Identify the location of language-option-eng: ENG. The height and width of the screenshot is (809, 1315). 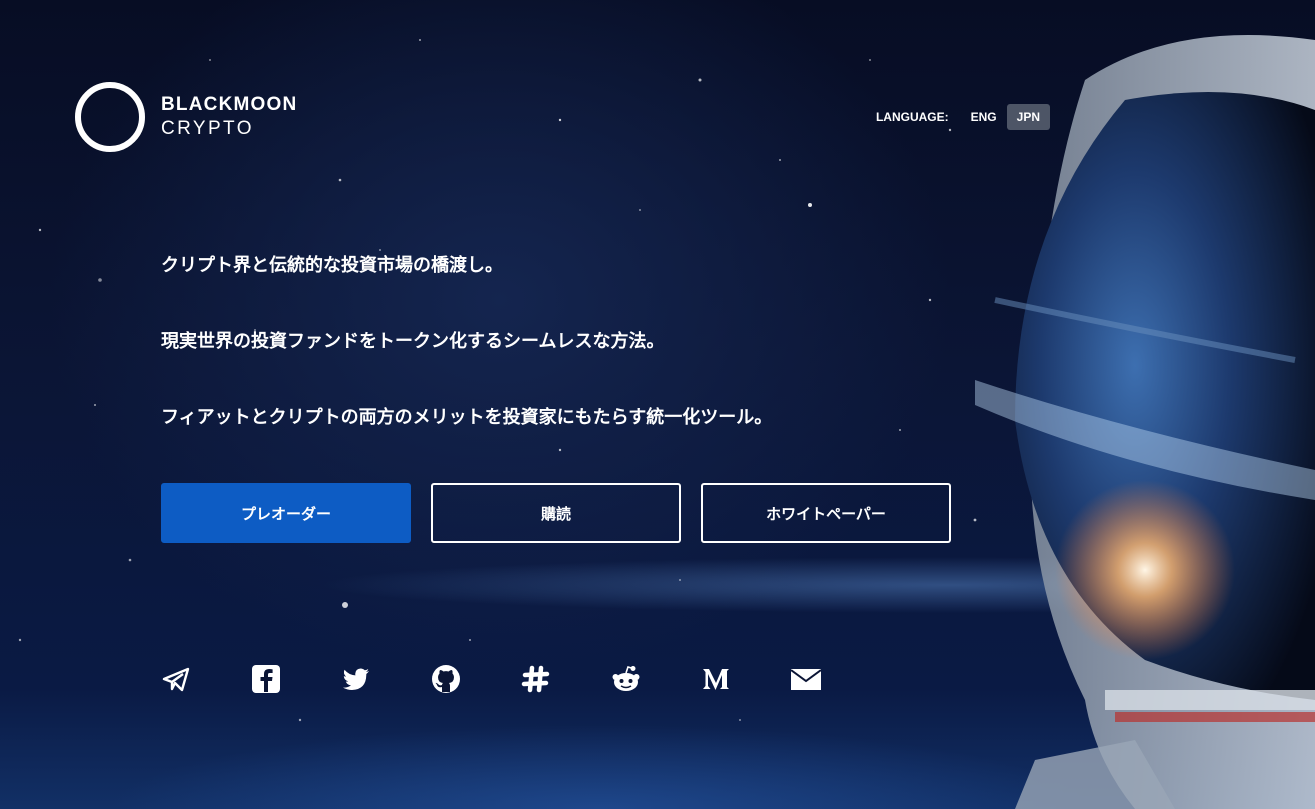
(984, 117).